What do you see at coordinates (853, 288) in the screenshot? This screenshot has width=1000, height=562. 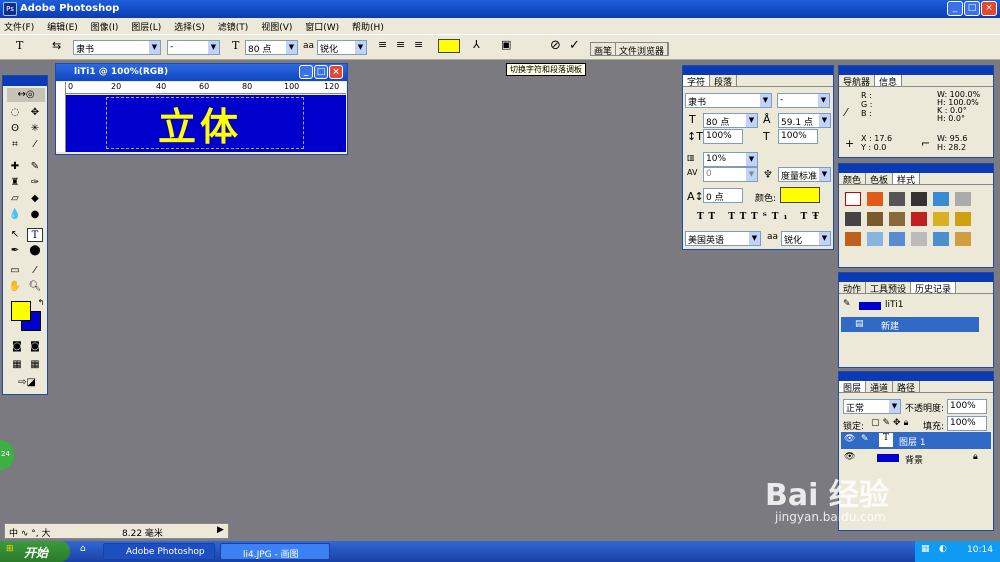 I see `tab-actions: 动作` at bounding box center [853, 288].